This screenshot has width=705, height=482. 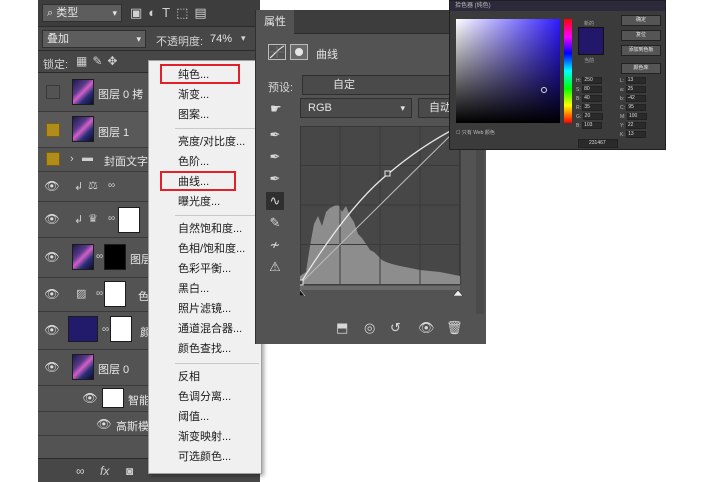 I want to click on color-field: K: 13, so click(x=641, y=135).